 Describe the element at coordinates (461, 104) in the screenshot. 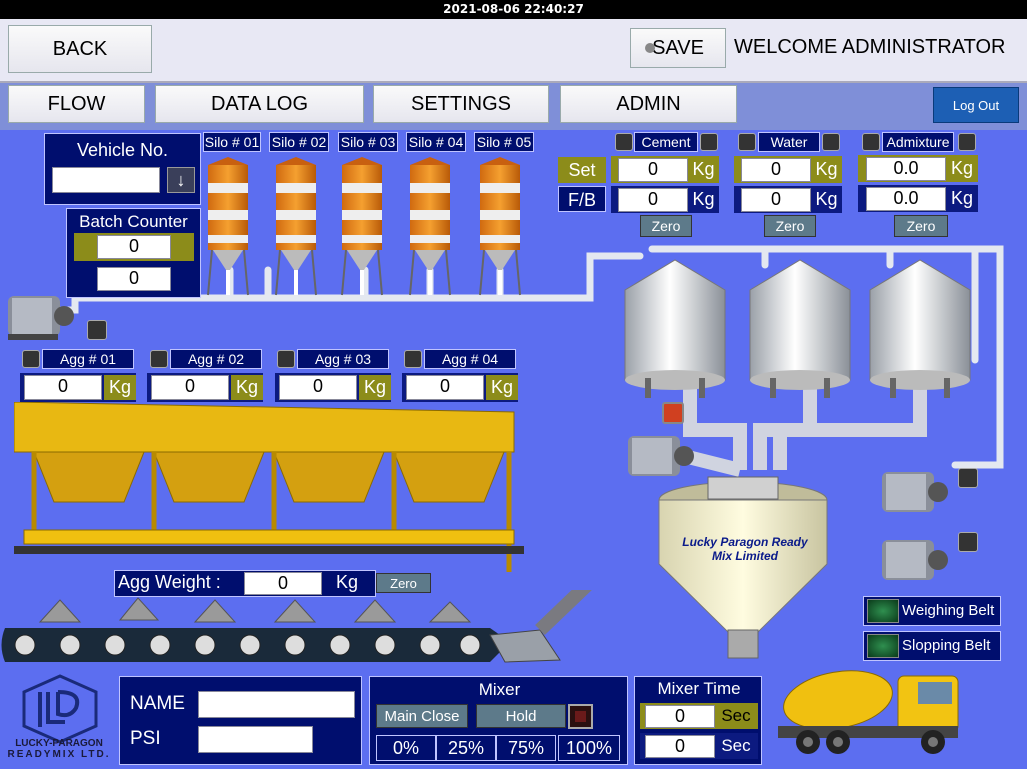

I see `nav-settings-button: SETTINGS` at that location.